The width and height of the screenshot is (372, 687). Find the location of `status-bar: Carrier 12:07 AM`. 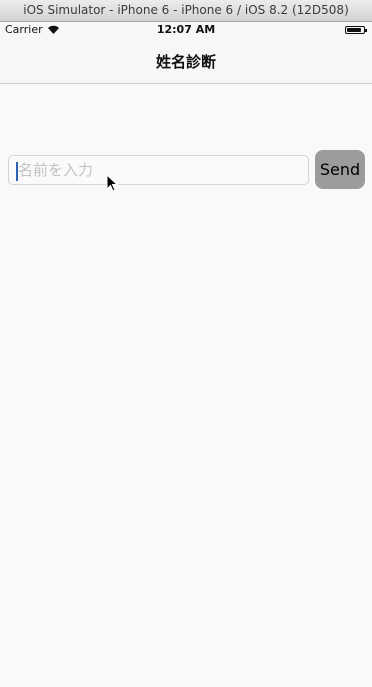

status-bar: Carrier 12:07 AM is located at coordinates (186, 30).